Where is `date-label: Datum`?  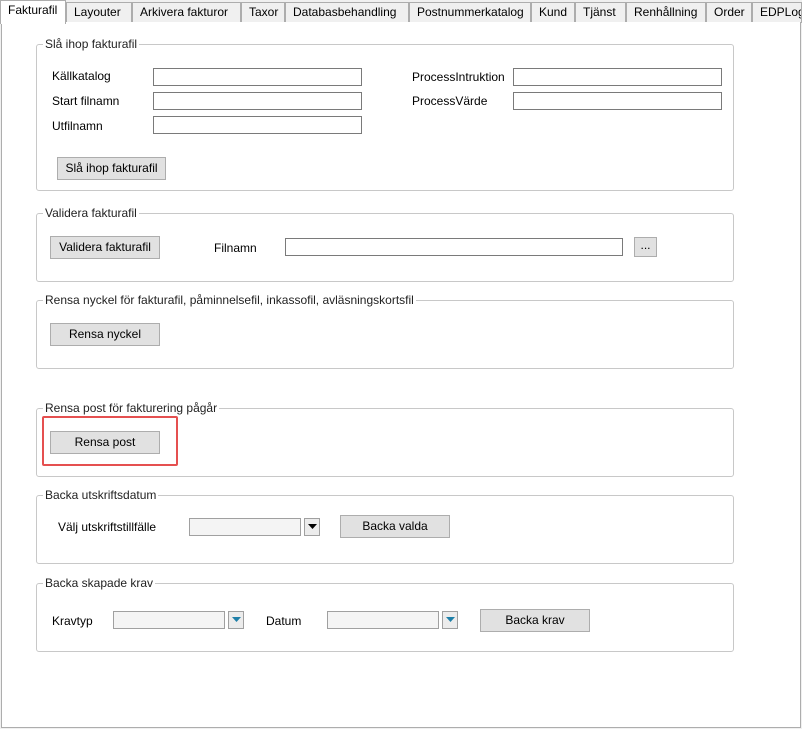
date-label: Datum is located at coordinates (284, 621).